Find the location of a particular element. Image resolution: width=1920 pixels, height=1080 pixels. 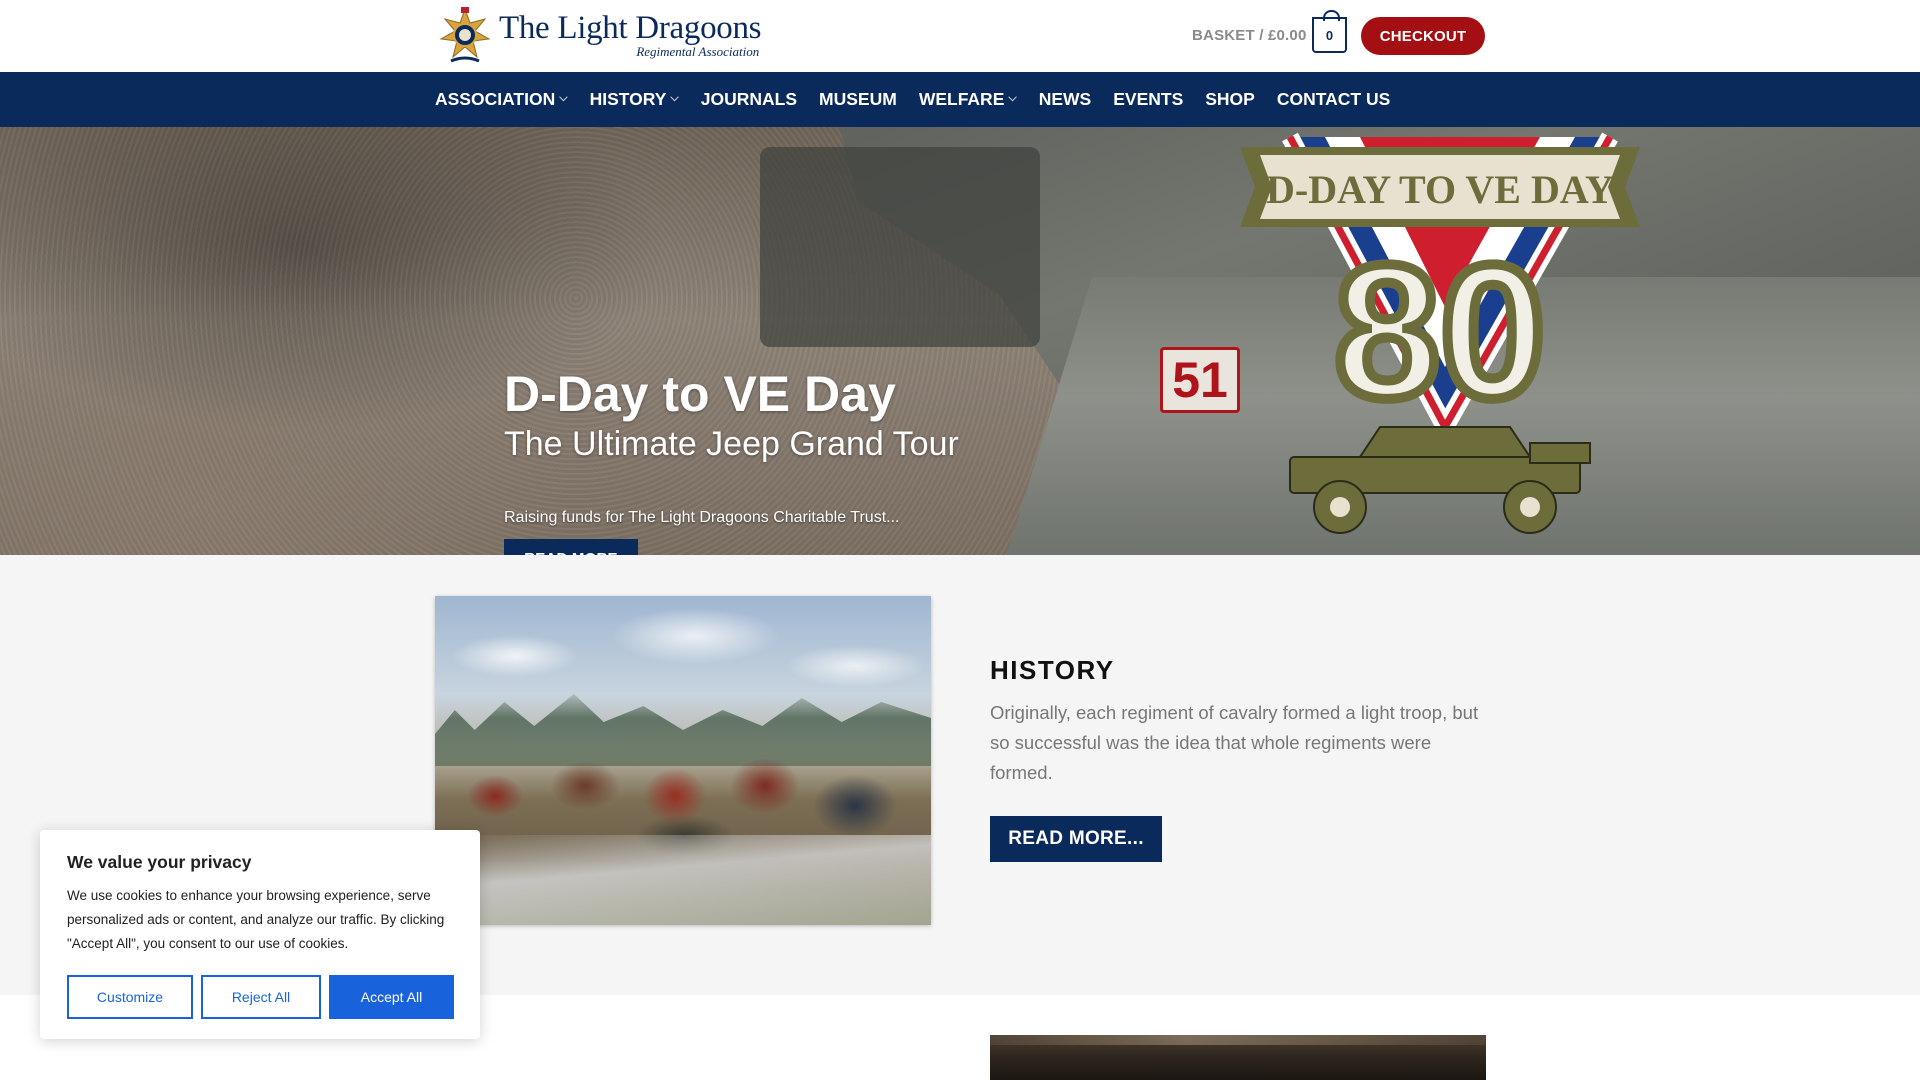

nav-item-label: WELFARE is located at coordinates (961, 99).